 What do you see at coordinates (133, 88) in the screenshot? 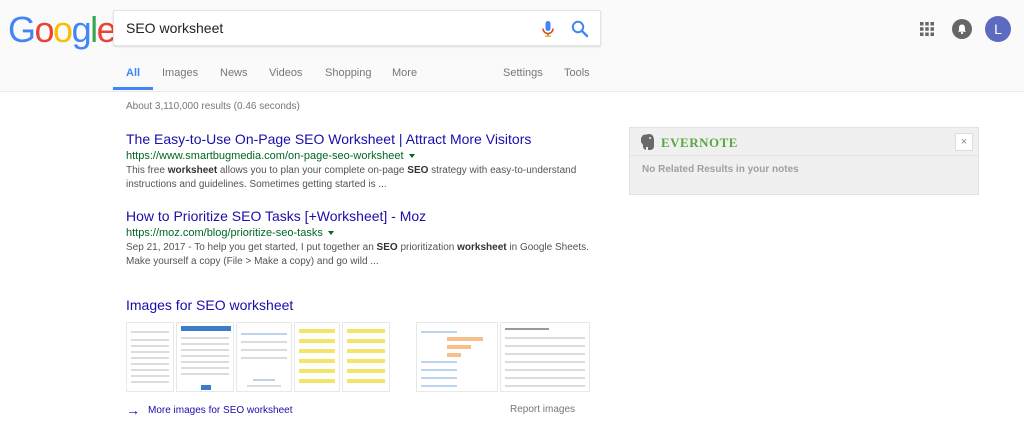
I see `active-tab-indicator` at bounding box center [133, 88].